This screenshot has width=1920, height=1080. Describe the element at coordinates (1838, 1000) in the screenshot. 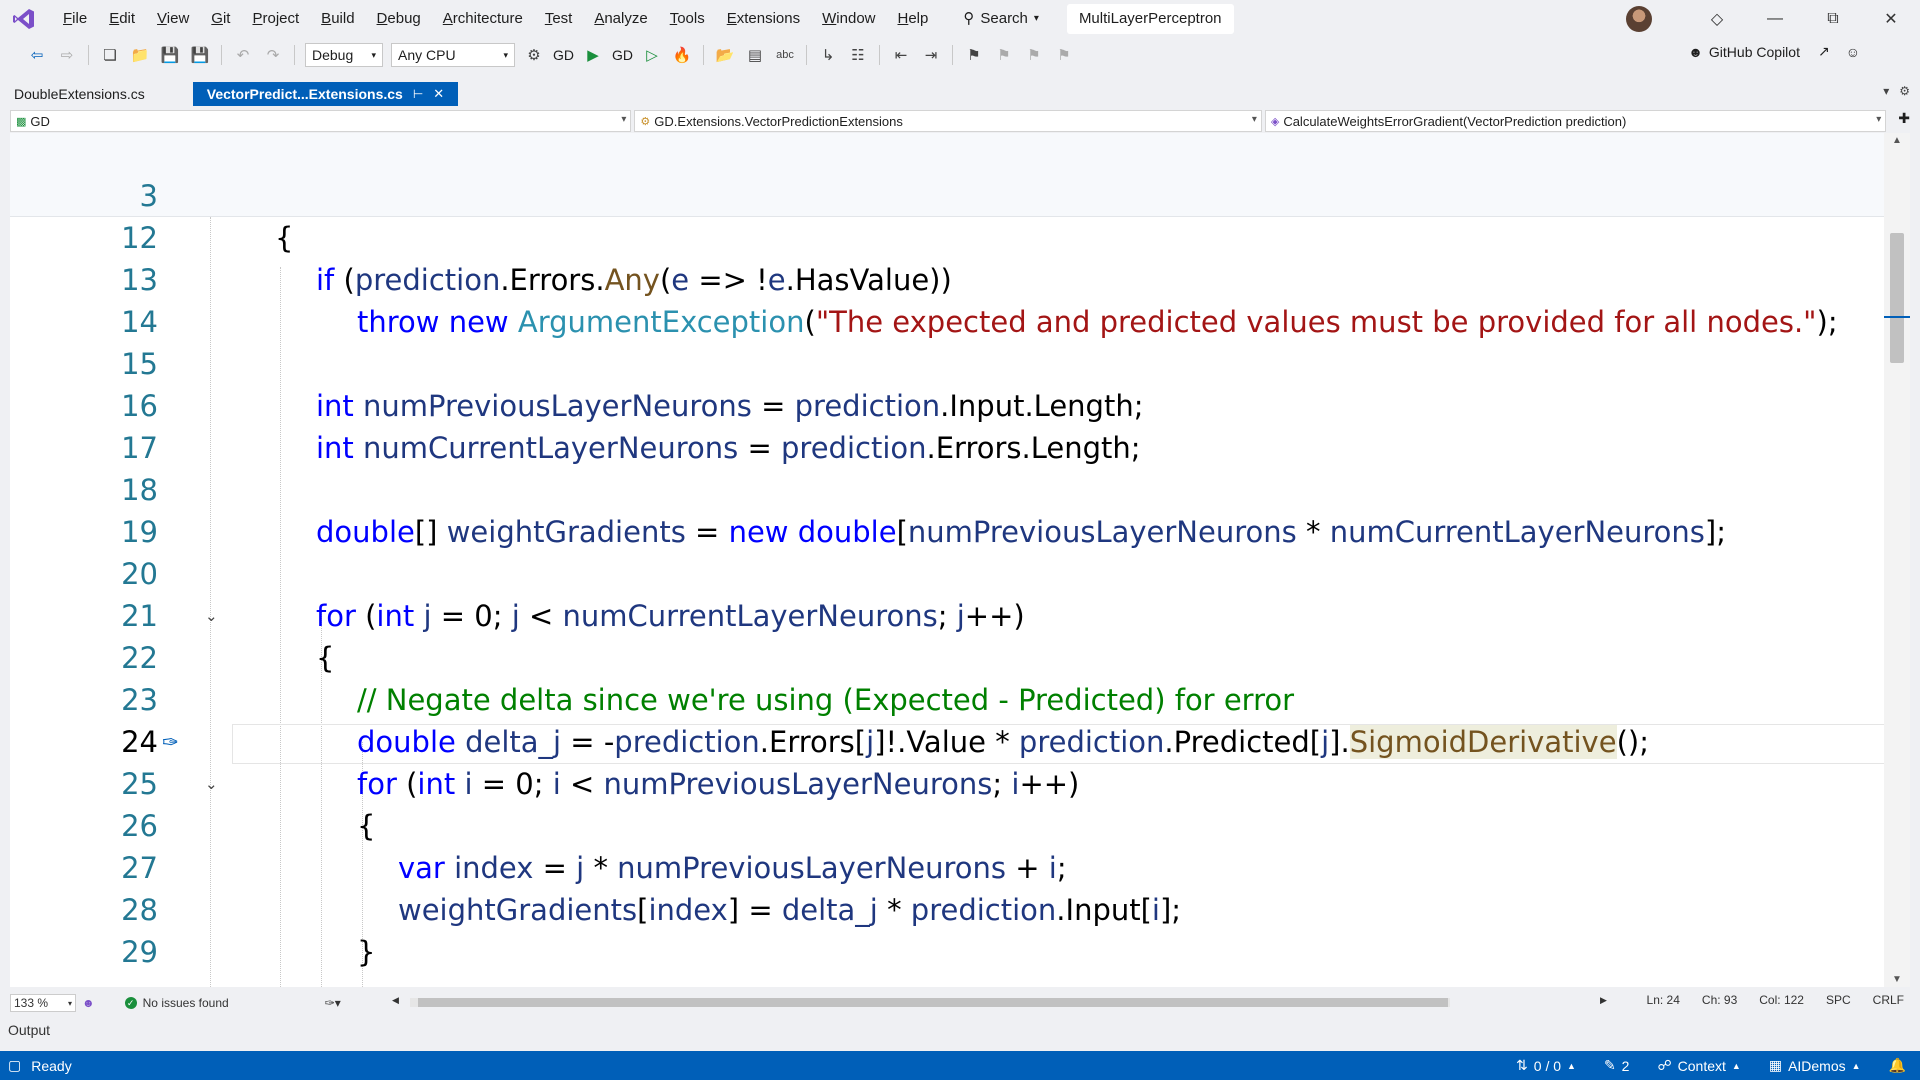

I see `whitespace-indicator: SPC` at that location.